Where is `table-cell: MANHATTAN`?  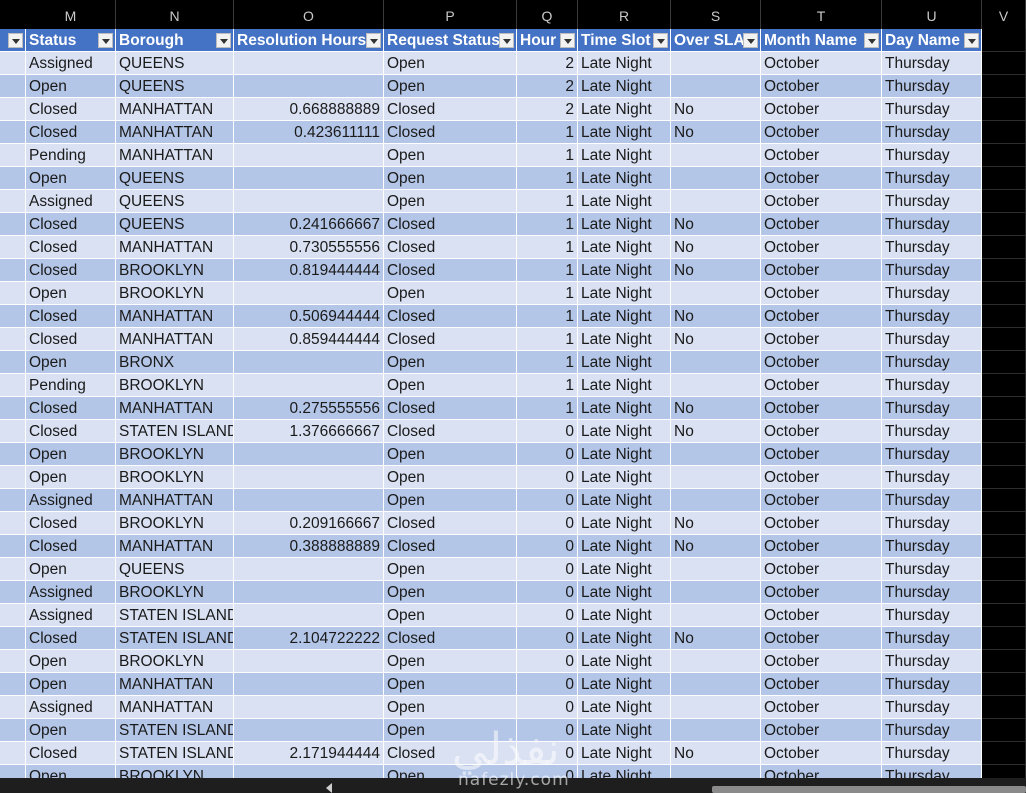
table-cell: MANHATTAN is located at coordinates (175, 247).